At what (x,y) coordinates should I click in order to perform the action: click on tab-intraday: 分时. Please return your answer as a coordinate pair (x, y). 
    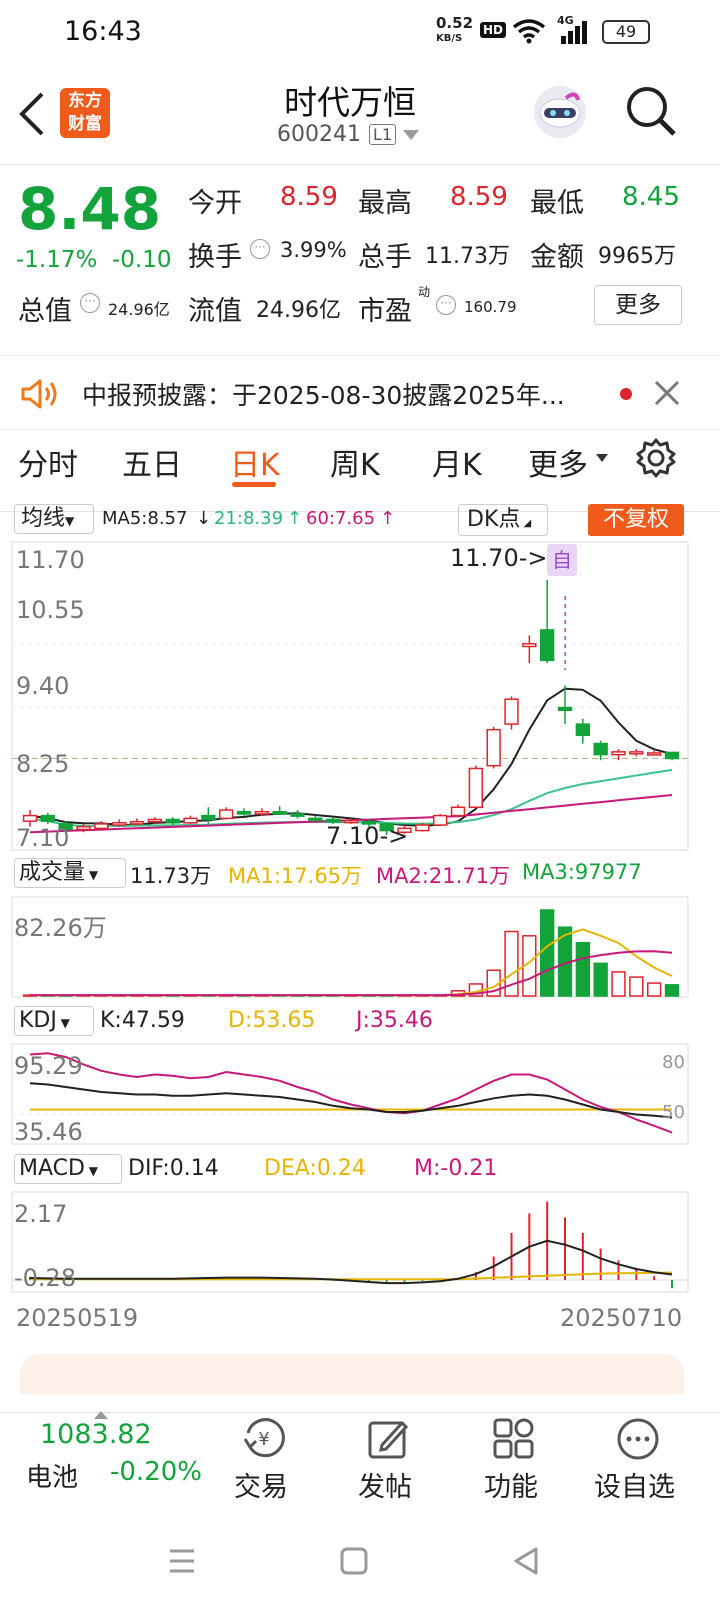
    Looking at the image, I should click on (48, 462).